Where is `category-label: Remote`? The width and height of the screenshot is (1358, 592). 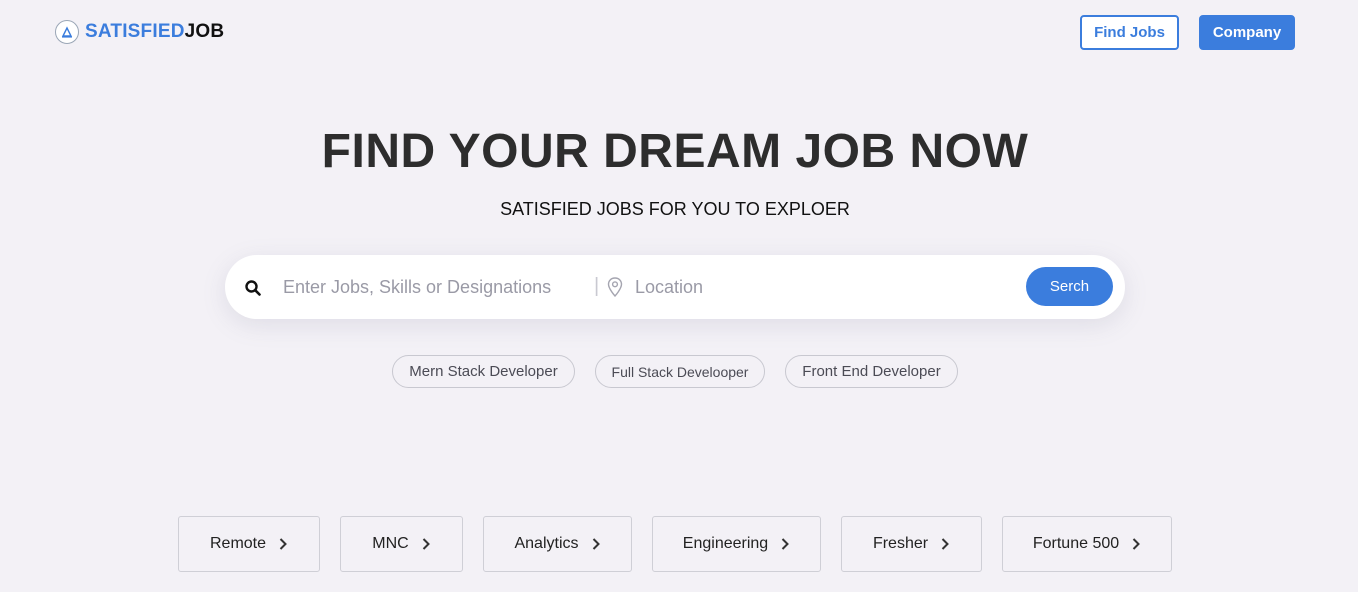
category-label: Remote is located at coordinates (238, 543).